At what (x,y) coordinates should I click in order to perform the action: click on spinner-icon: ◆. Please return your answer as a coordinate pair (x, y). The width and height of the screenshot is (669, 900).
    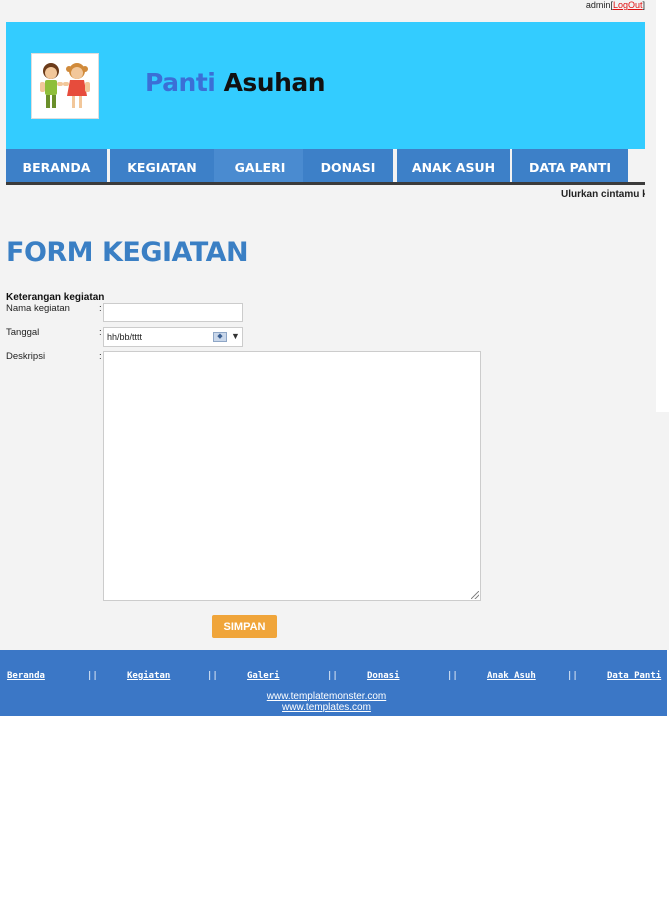
    Looking at the image, I should click on (220, 337).